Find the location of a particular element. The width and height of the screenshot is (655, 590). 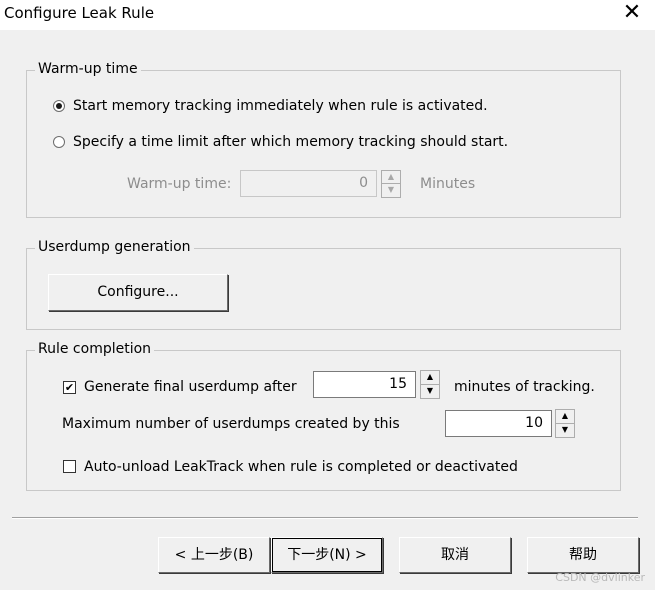

warmup-time-value: 0 is located at coordinates (363, 183).